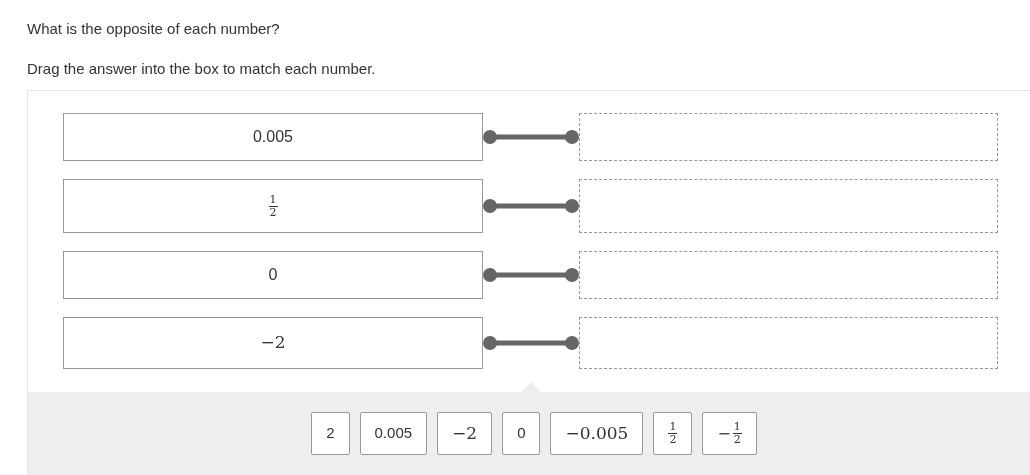 This screenshot has width=1030, height=475. What do you see at coordinates (465, 433) in the screenshot?
I see `answer-tile: −2` at bounding box center [465, 433].